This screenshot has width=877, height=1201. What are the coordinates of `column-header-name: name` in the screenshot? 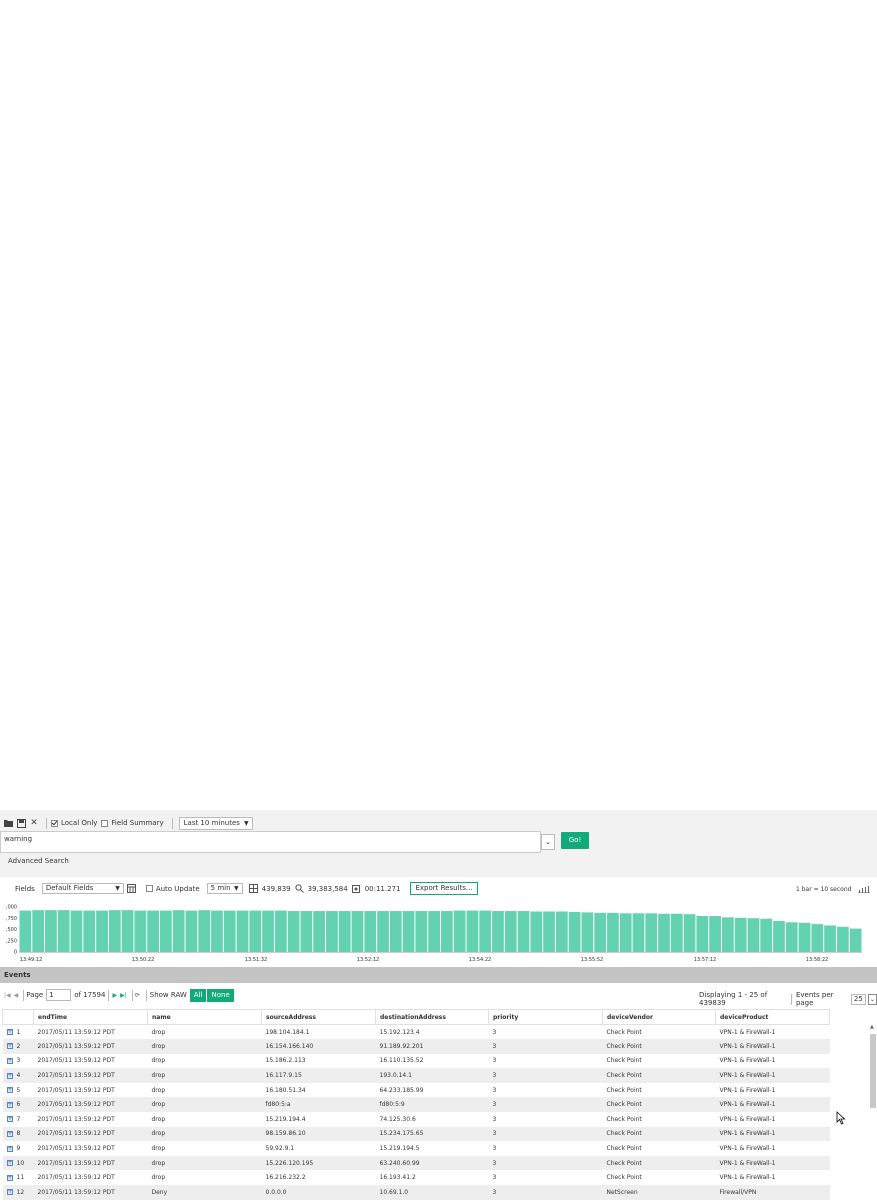 It's located at (204, 1017).